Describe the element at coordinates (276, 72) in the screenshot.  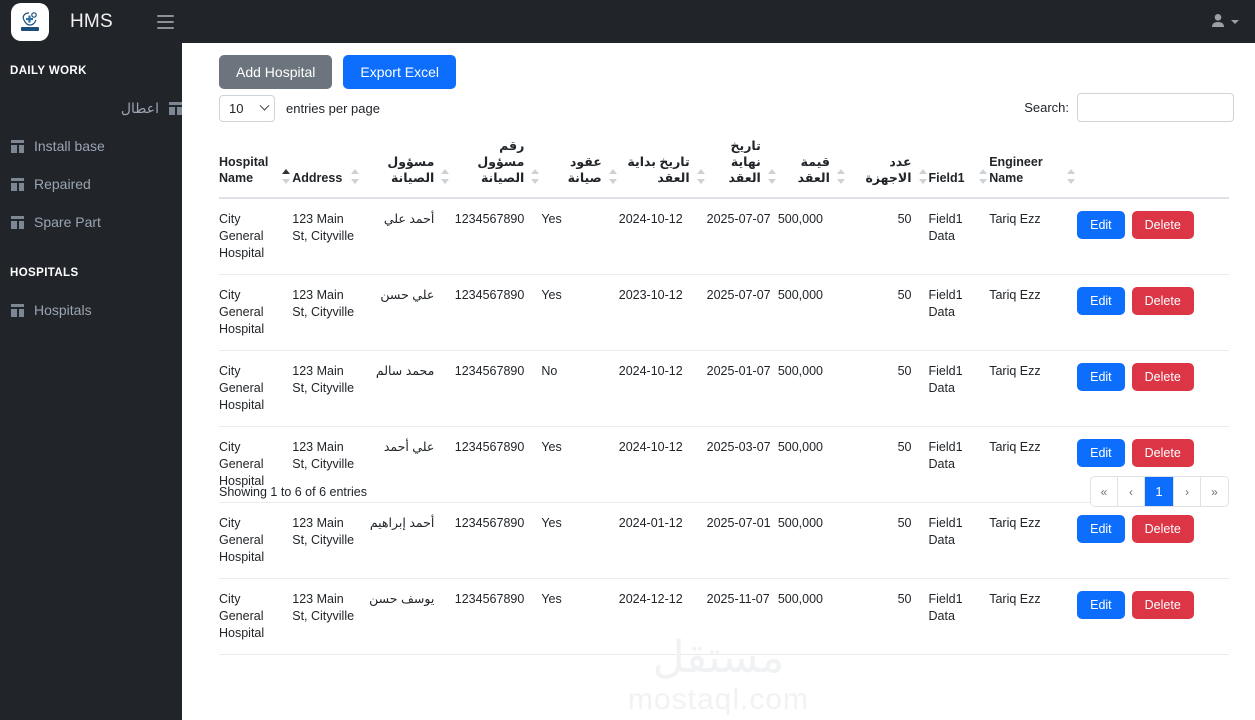
I see `add-hospital-button: Add Hospital` at that location.